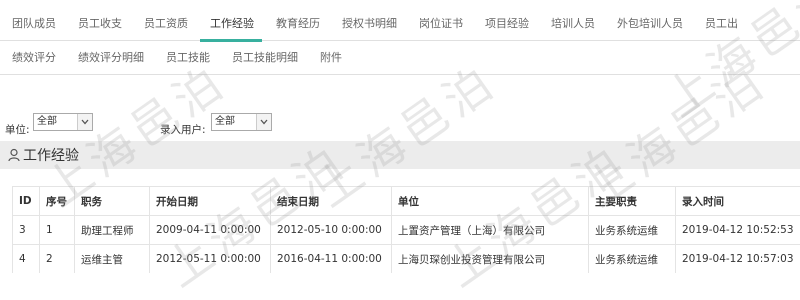 This screenshot has width=800, height=300. What do you see at coordinates (400, 59) in the screenshot?
I see `tabs-row-secondary: 绩效评分 绩效评分明细 员工技能 员工技能明细 附件` at bounding box center [400, 59].